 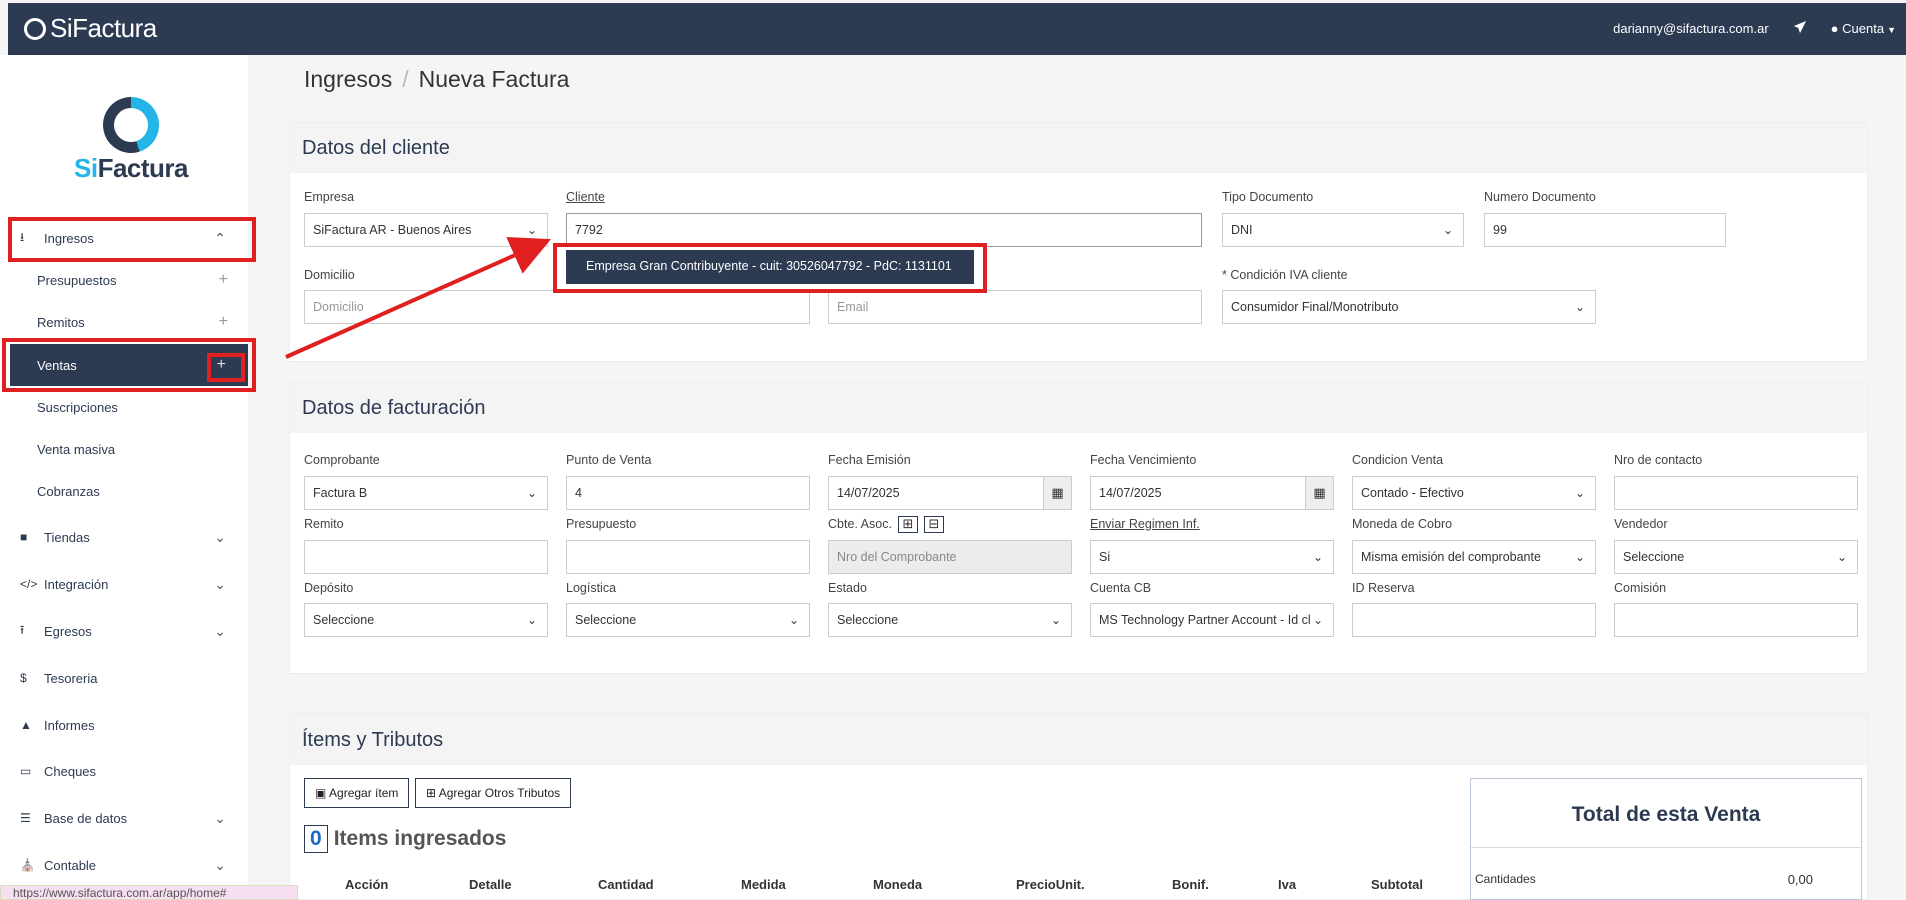 What do you see at coordinates (130, 407) in the screenshot?
I see `sidebar-item-suscripciones: Suscripciones` at bounding box center [130, 407].